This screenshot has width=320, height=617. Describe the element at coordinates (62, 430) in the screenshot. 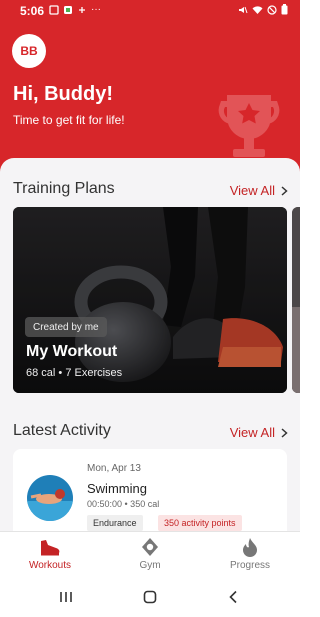

I see `latest-activity-title: Latest Activity` at that location.